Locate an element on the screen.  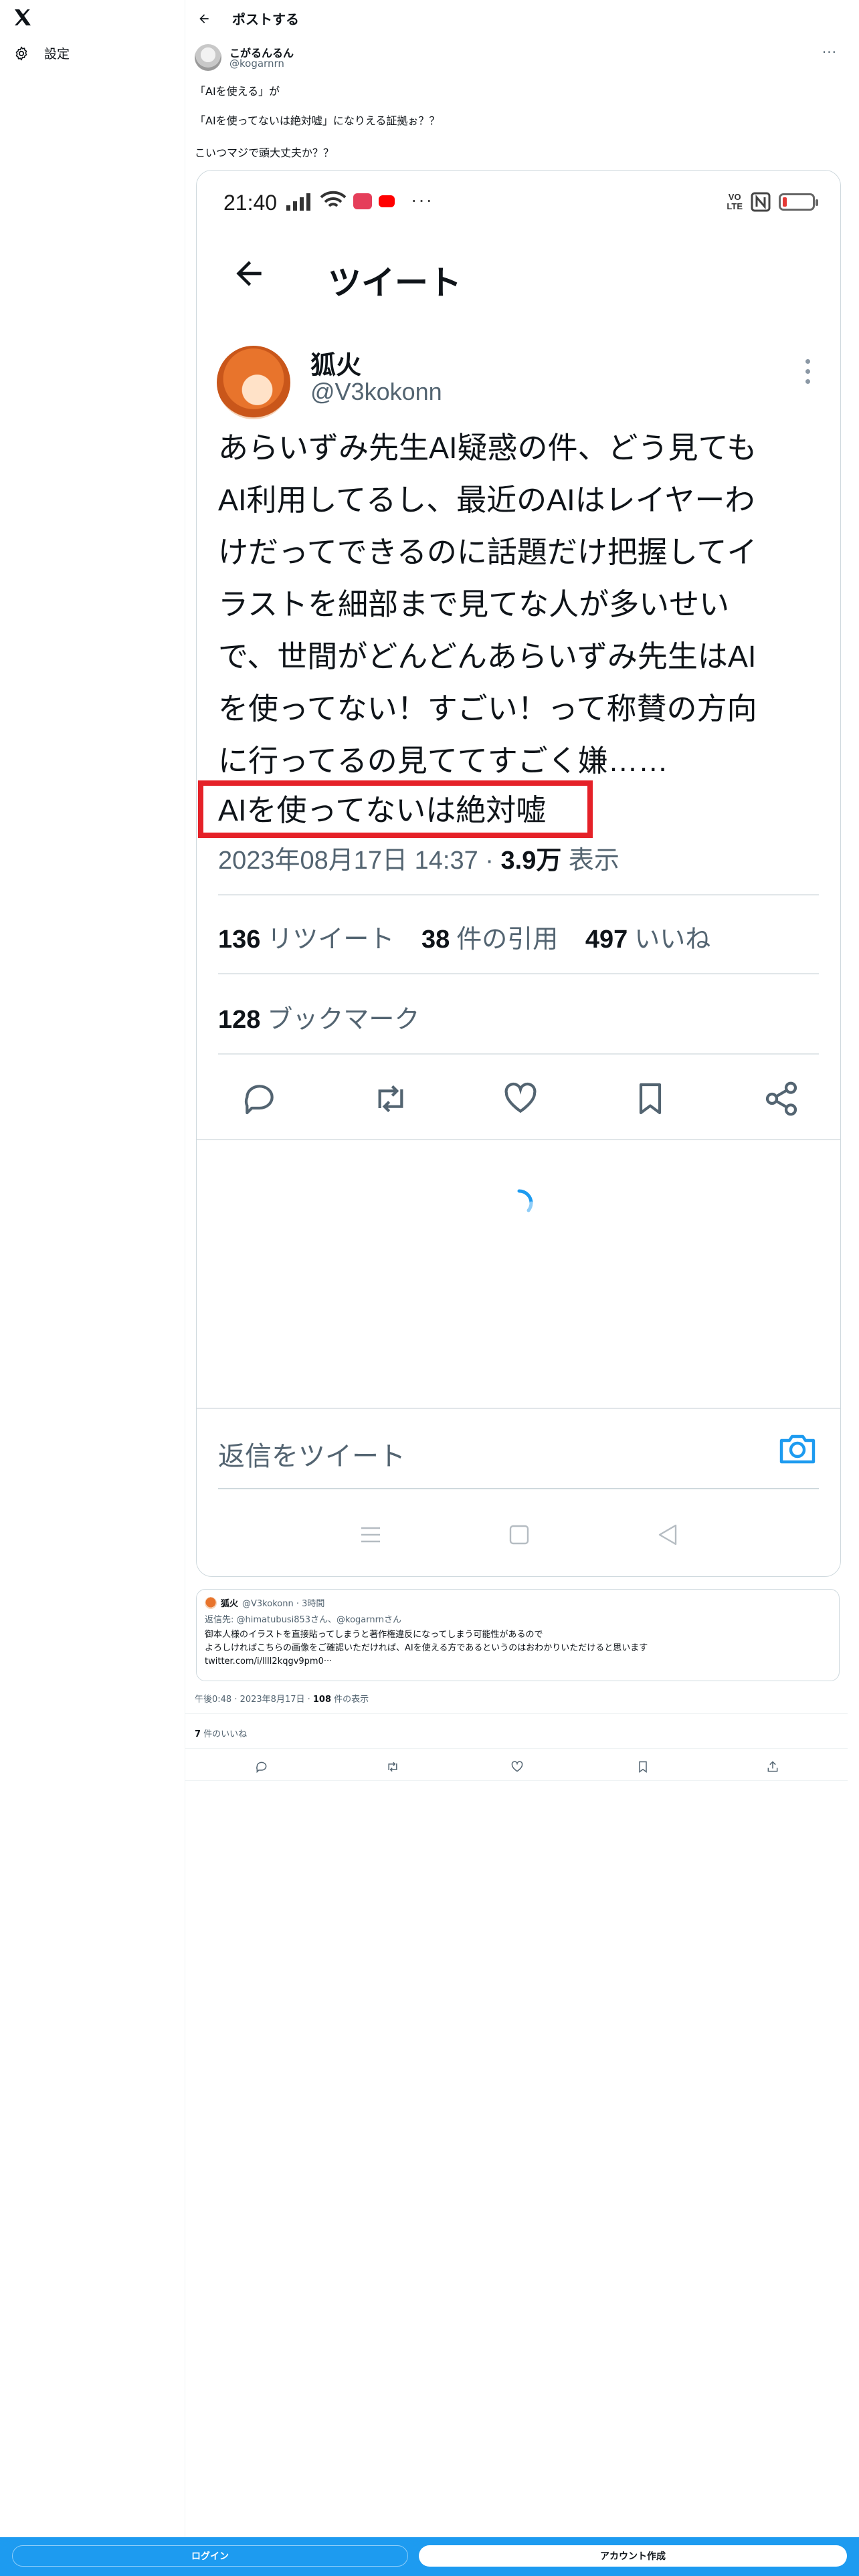
status-clock: 21:40 is located at coordinates (250, 203).